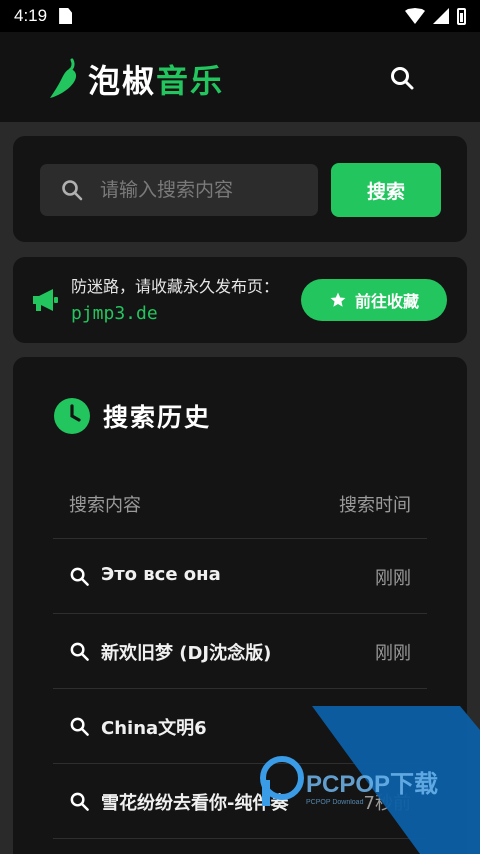  Describe the element at coordinates (161, 574) in the screenshot. I see `history-query: Это все она` at that location.